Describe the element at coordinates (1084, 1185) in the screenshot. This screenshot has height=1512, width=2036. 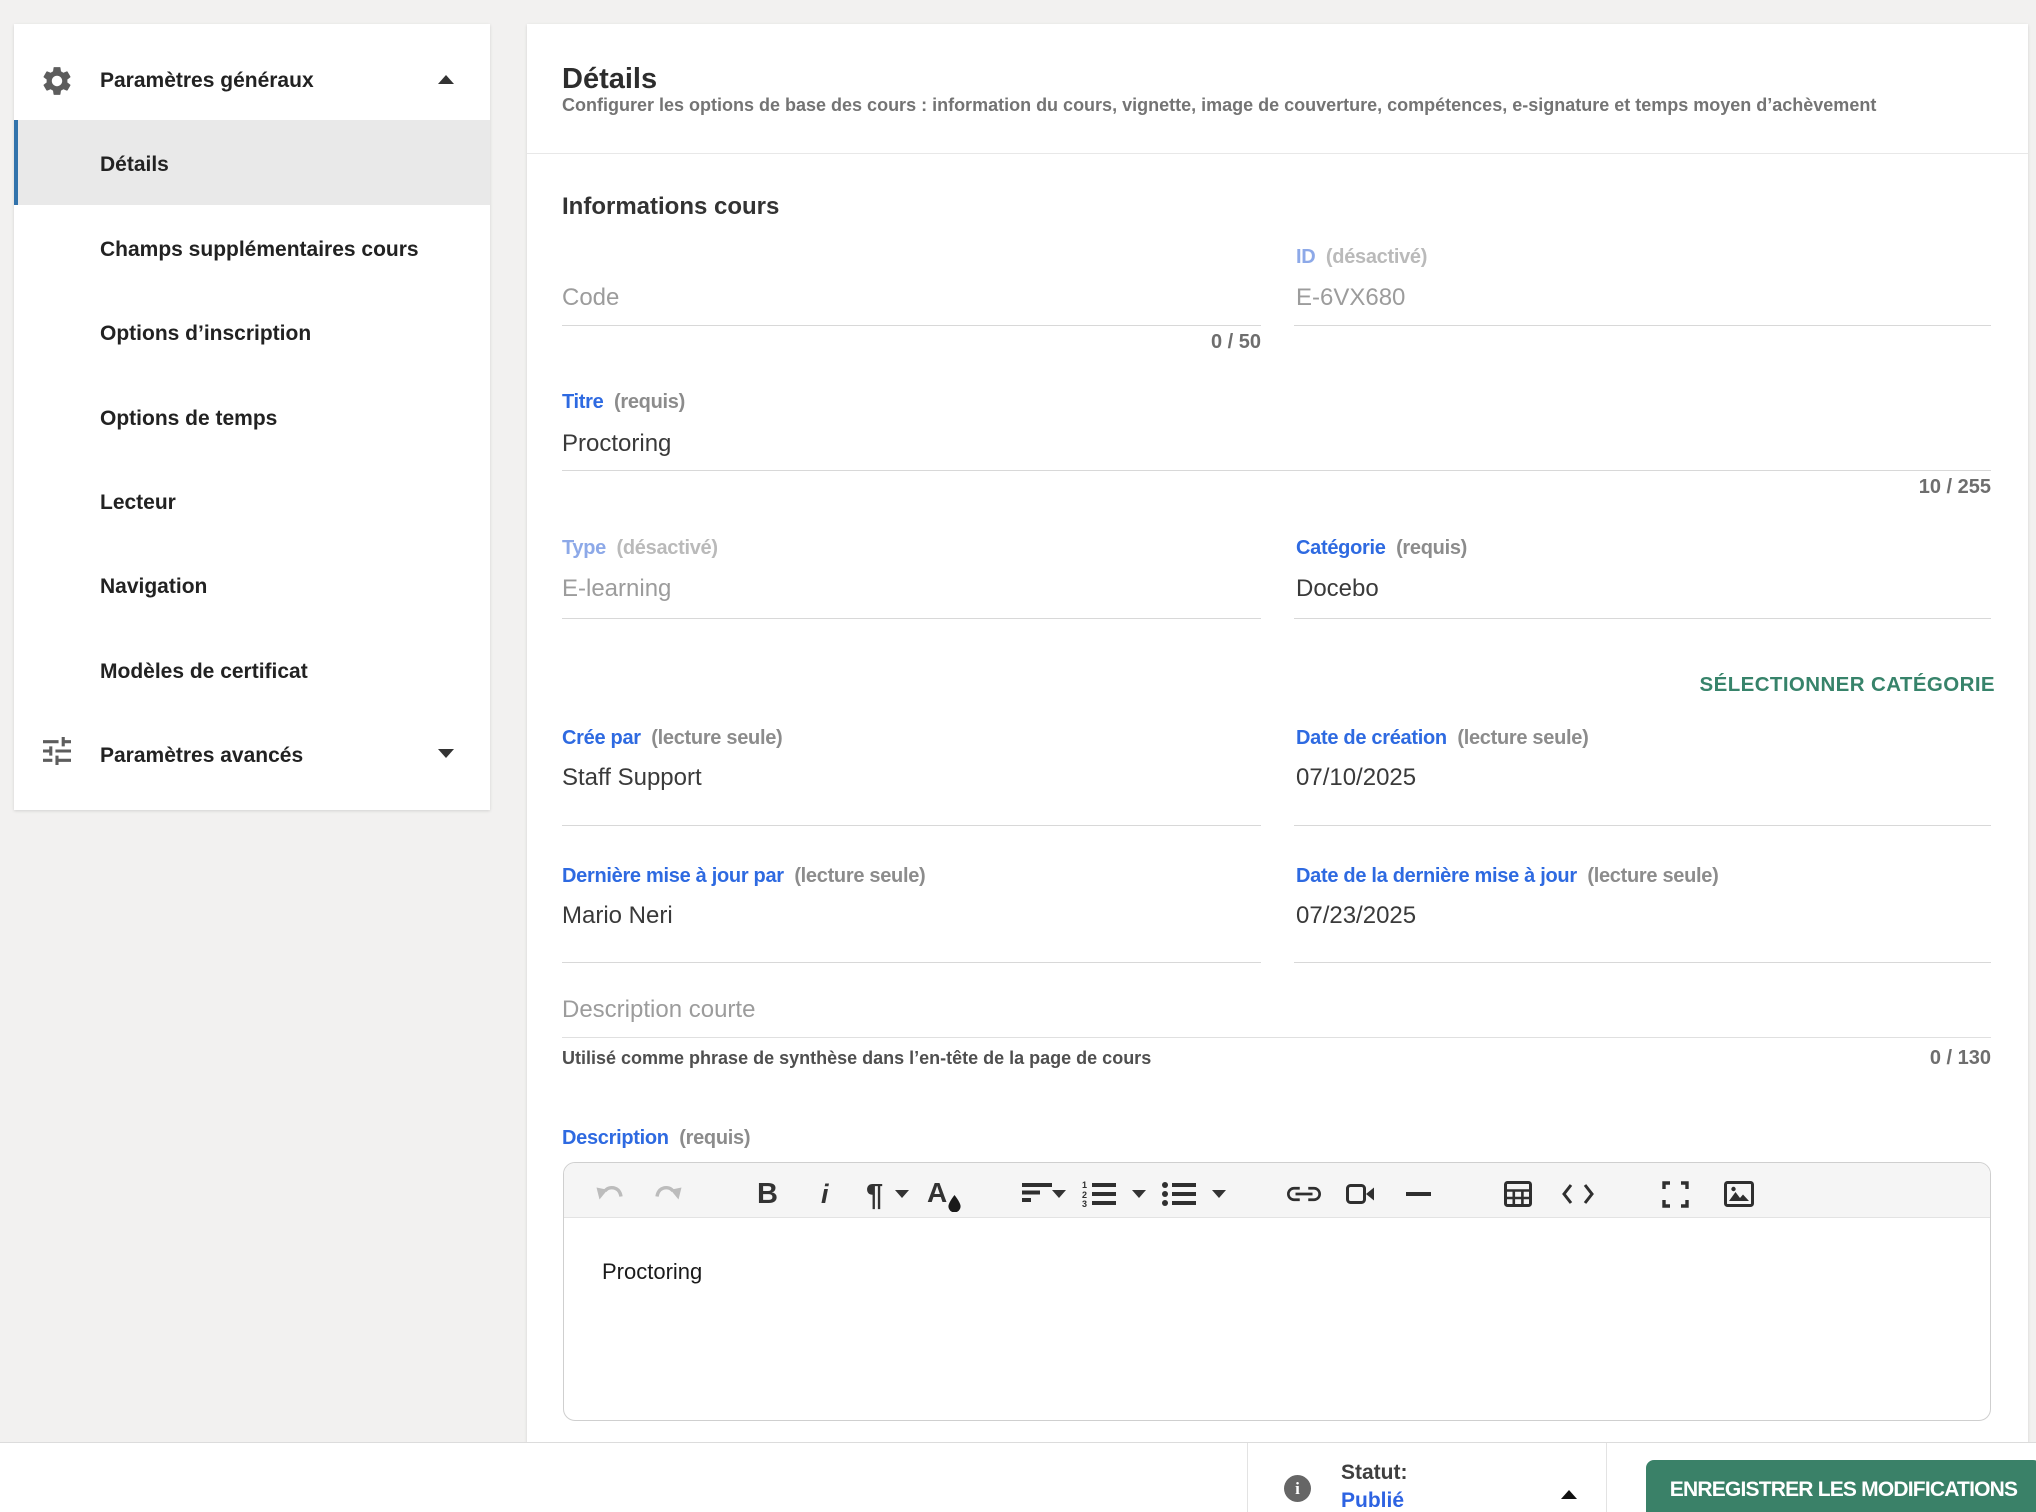
I see `svg-text: 1` at that location.